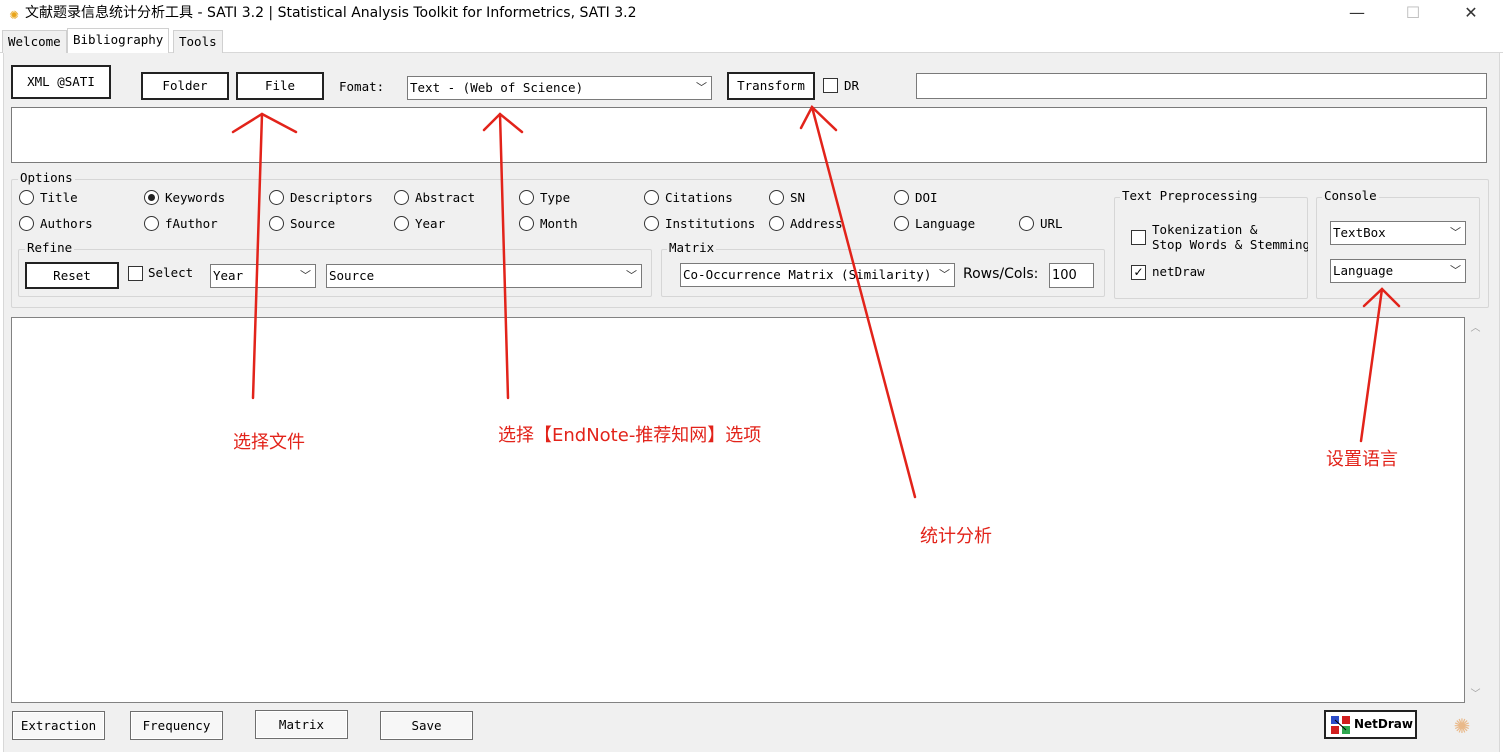  What do you see at coordinates (118, 40) in the screenshot?
I see `tab-bibliography: Bibliography` at bounding box center [118, 40].